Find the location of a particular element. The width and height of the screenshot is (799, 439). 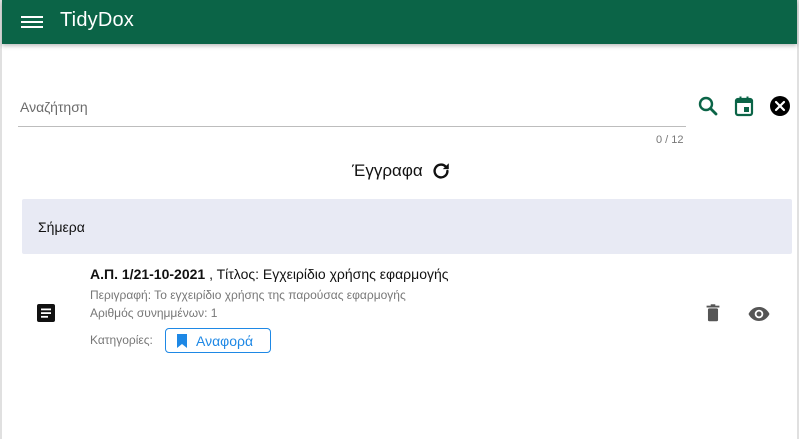

delete-icon is located at coordinates (714, 314).